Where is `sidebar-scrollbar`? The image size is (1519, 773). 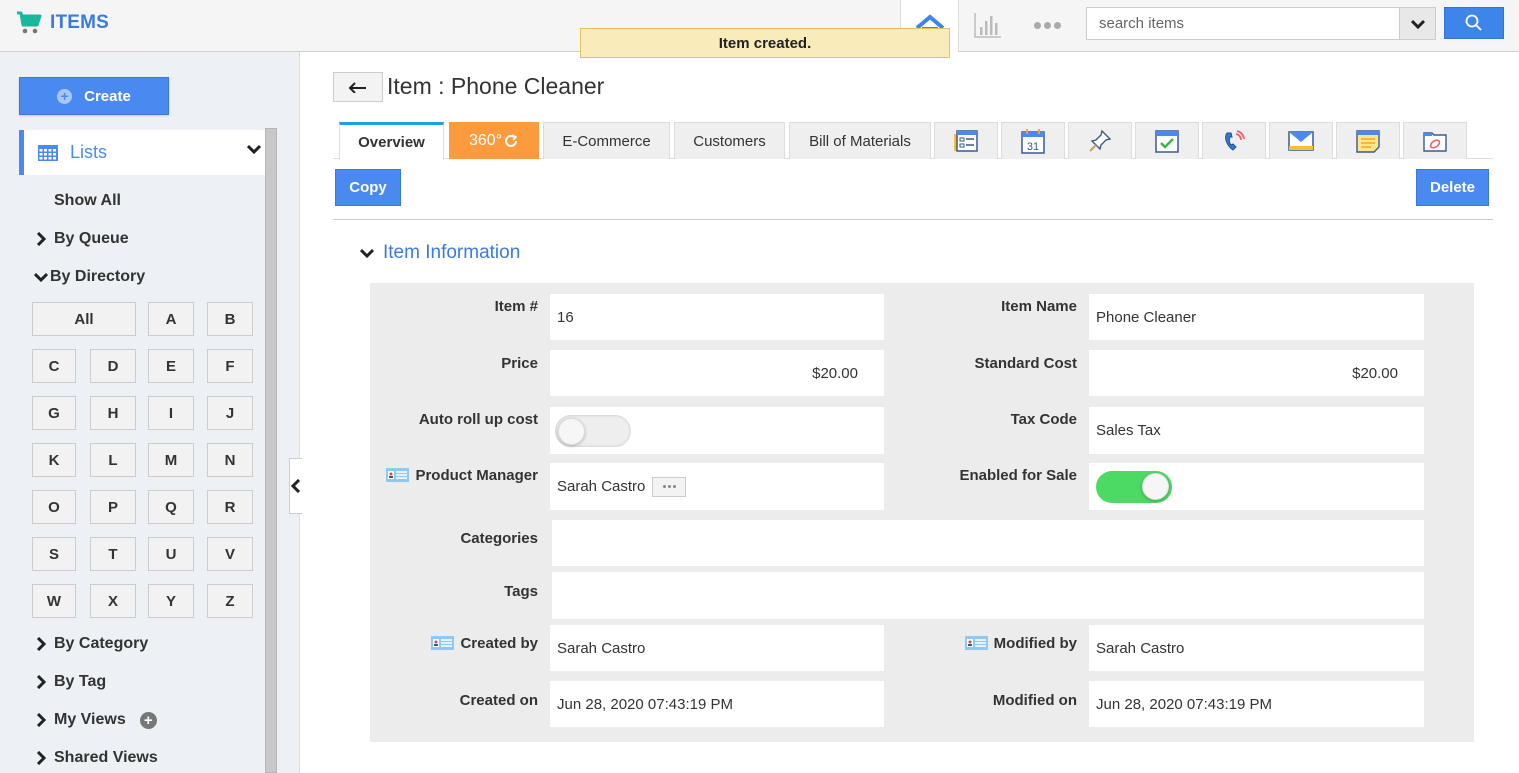 sidebar-scrollbar is located at coordinates (271, 450).